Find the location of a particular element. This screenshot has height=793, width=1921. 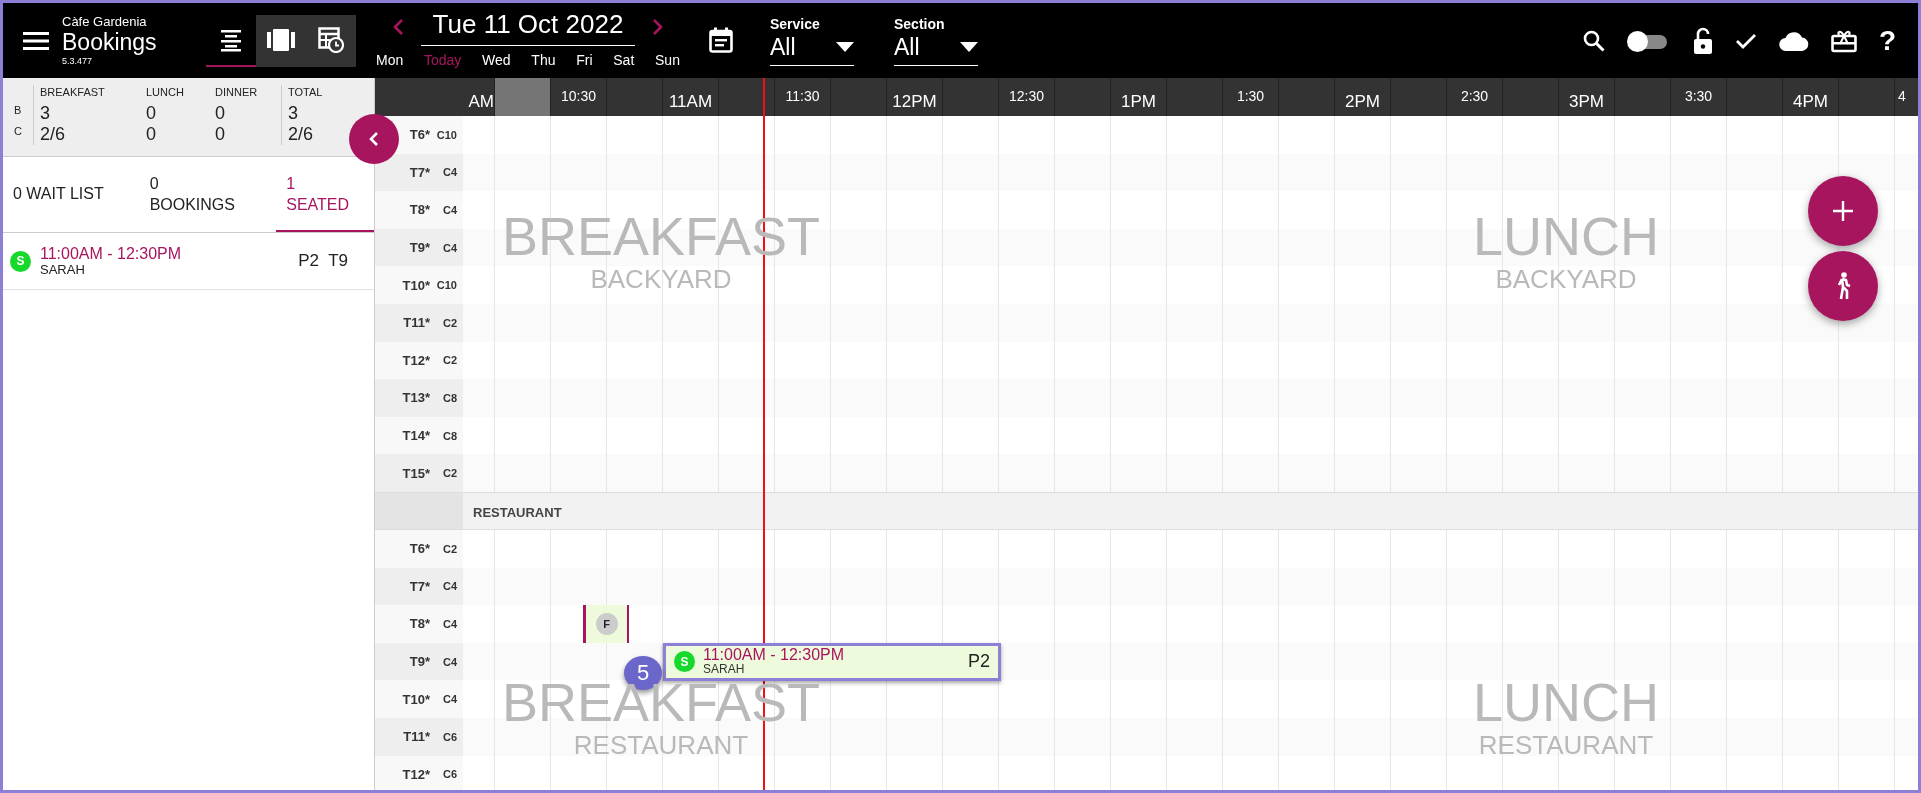

time-label: 3:30 is located at coordinates (1698, 97).